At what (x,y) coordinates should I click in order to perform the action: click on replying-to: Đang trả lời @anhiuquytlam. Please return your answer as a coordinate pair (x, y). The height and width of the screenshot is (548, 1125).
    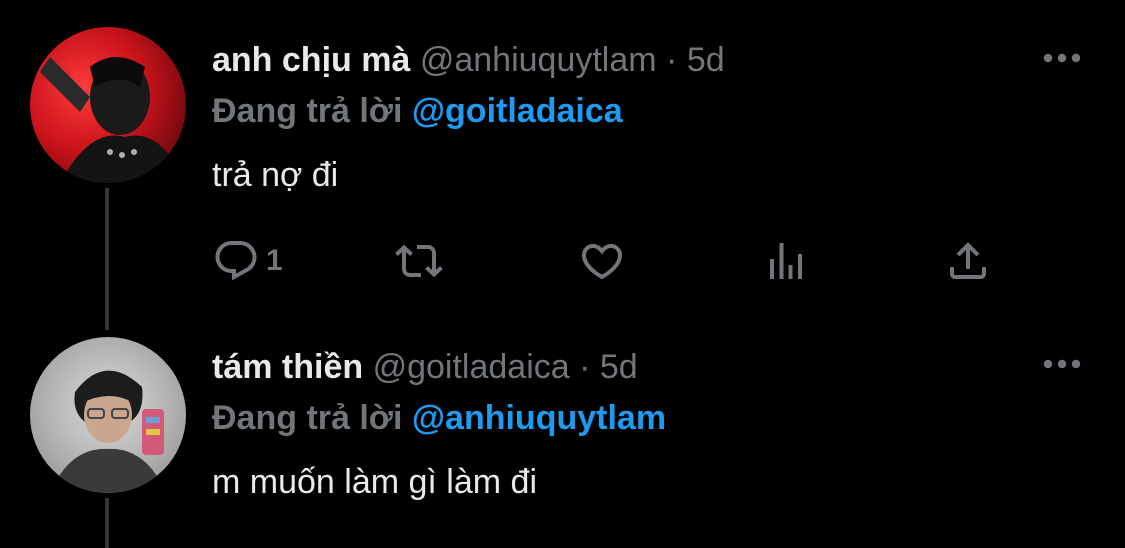
    Looking at the image, I should click on (439, 418).